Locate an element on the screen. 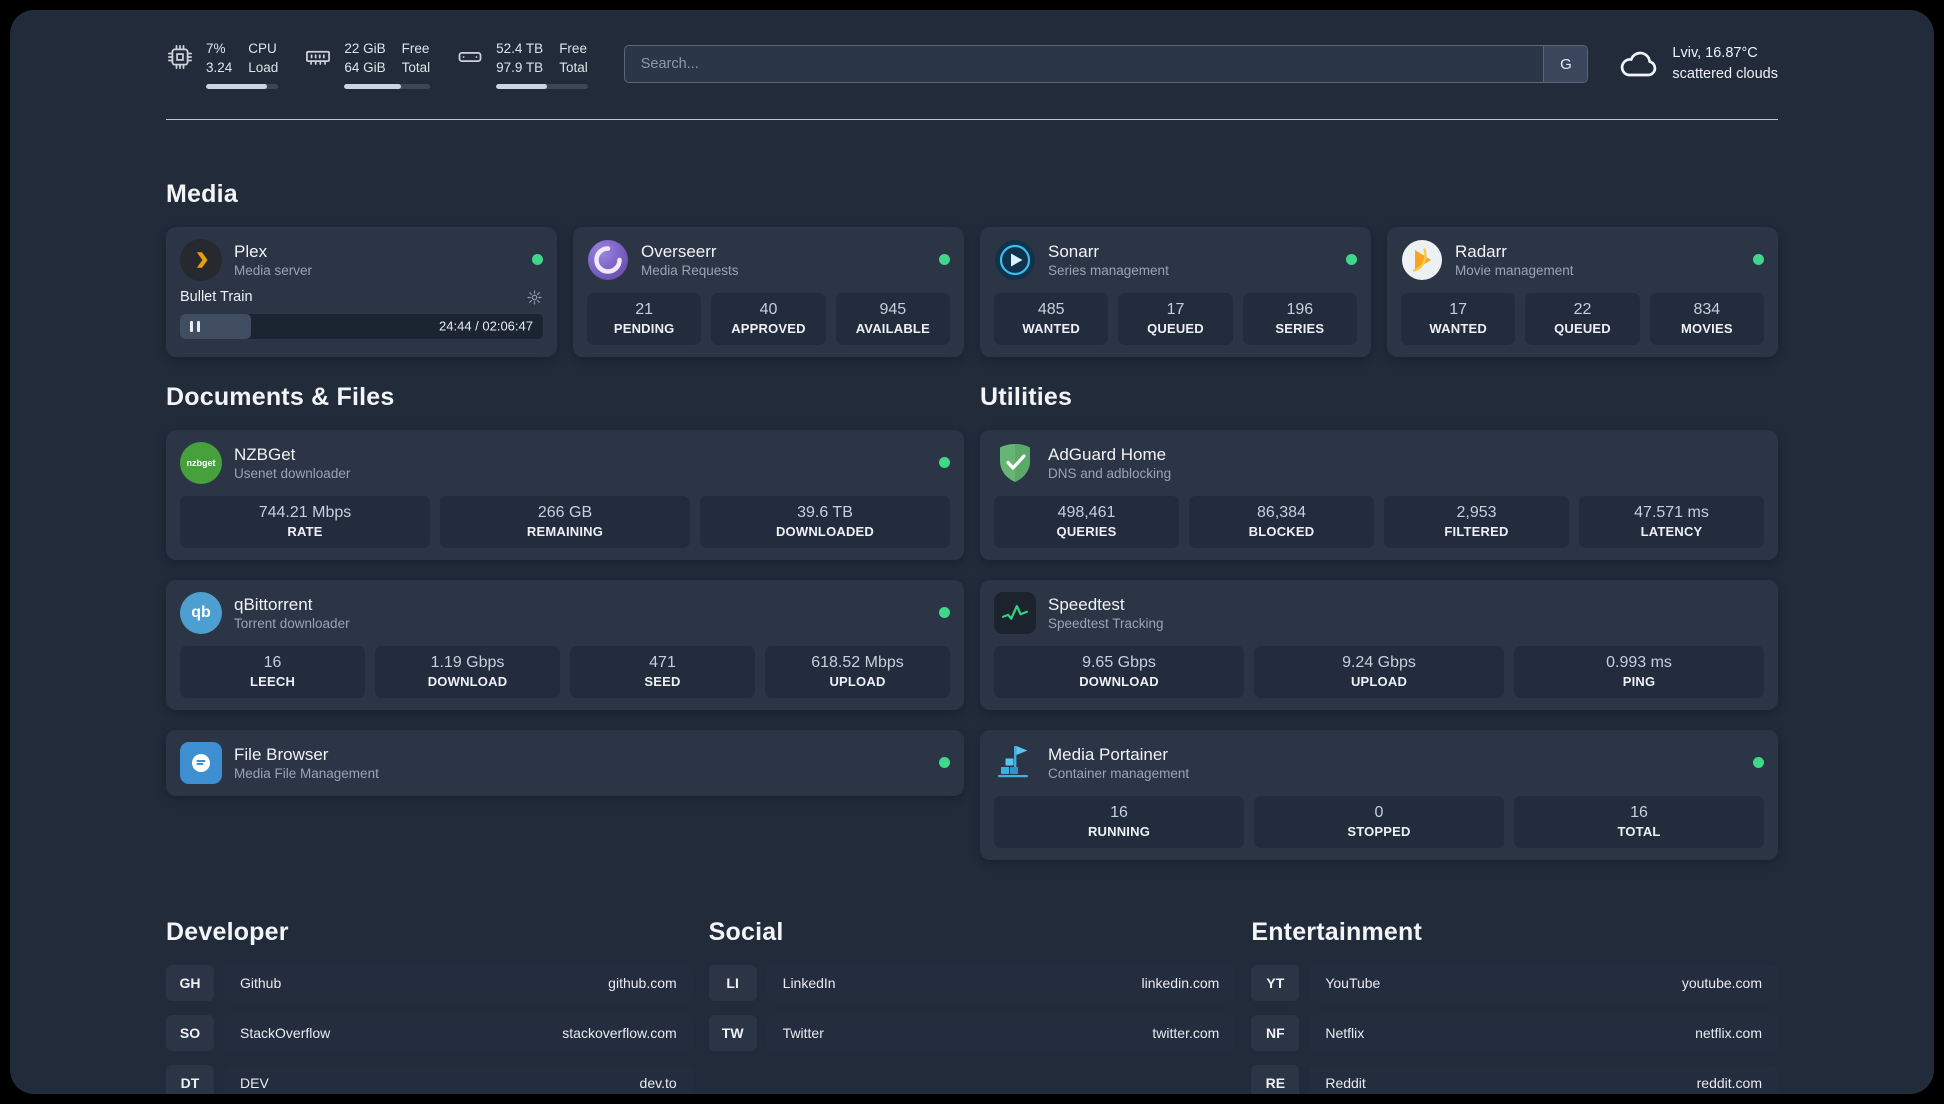 This screenshot has height=1104, width=1944. memory-icon is located at coordinates (318, 57).